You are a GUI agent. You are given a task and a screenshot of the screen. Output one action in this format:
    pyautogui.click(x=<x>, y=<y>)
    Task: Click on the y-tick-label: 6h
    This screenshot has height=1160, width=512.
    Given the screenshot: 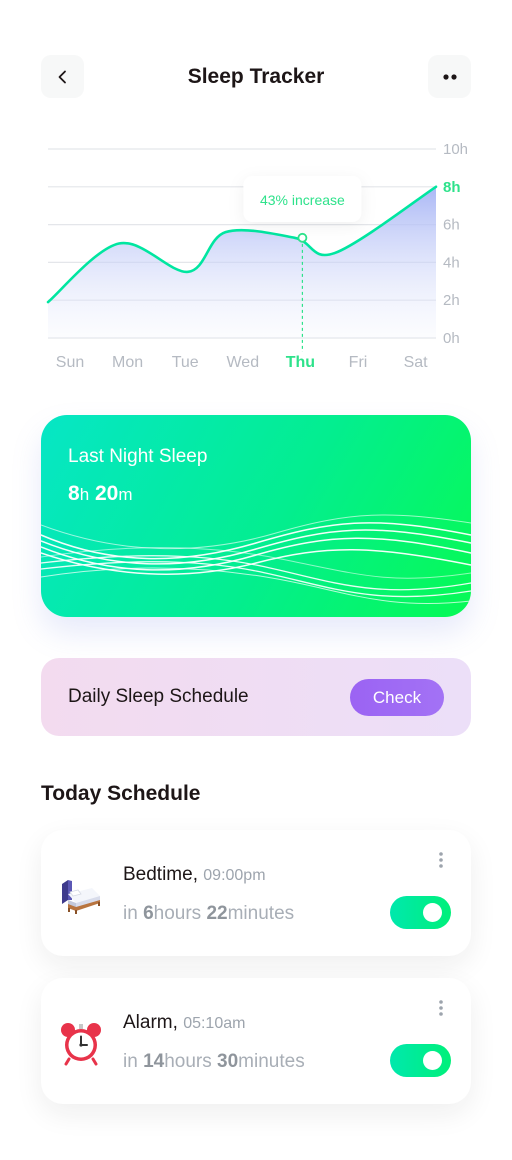 What is the action you would take?
    pyautogui.click(x=451, y=225)
    